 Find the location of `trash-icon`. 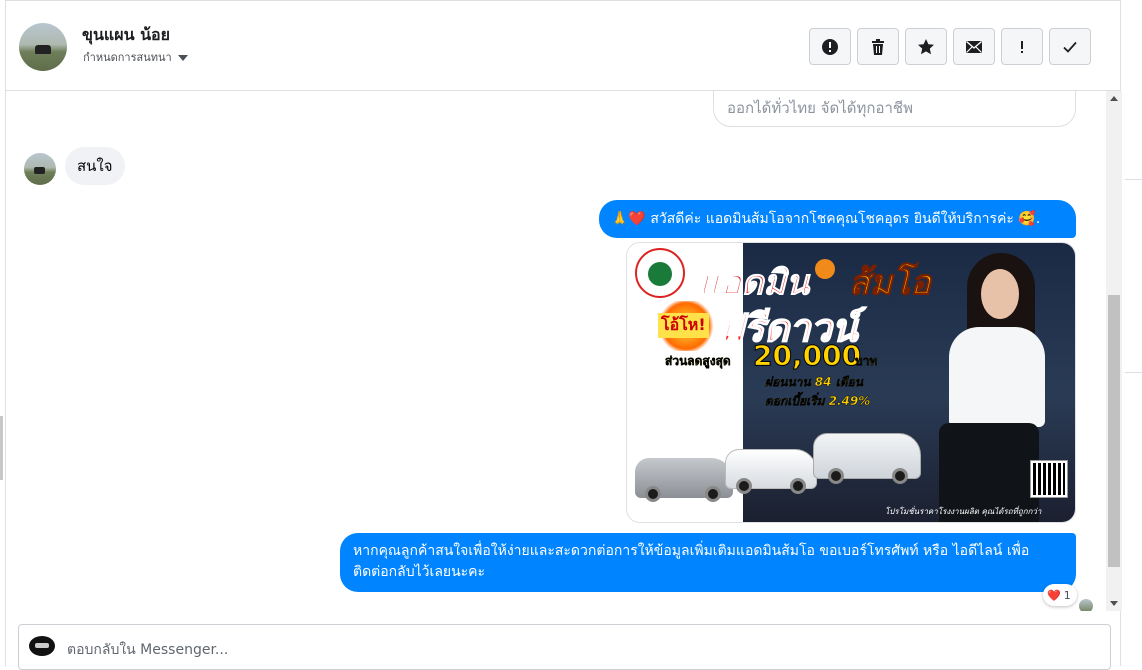

trash-icon is located at coordinates (878, 46).